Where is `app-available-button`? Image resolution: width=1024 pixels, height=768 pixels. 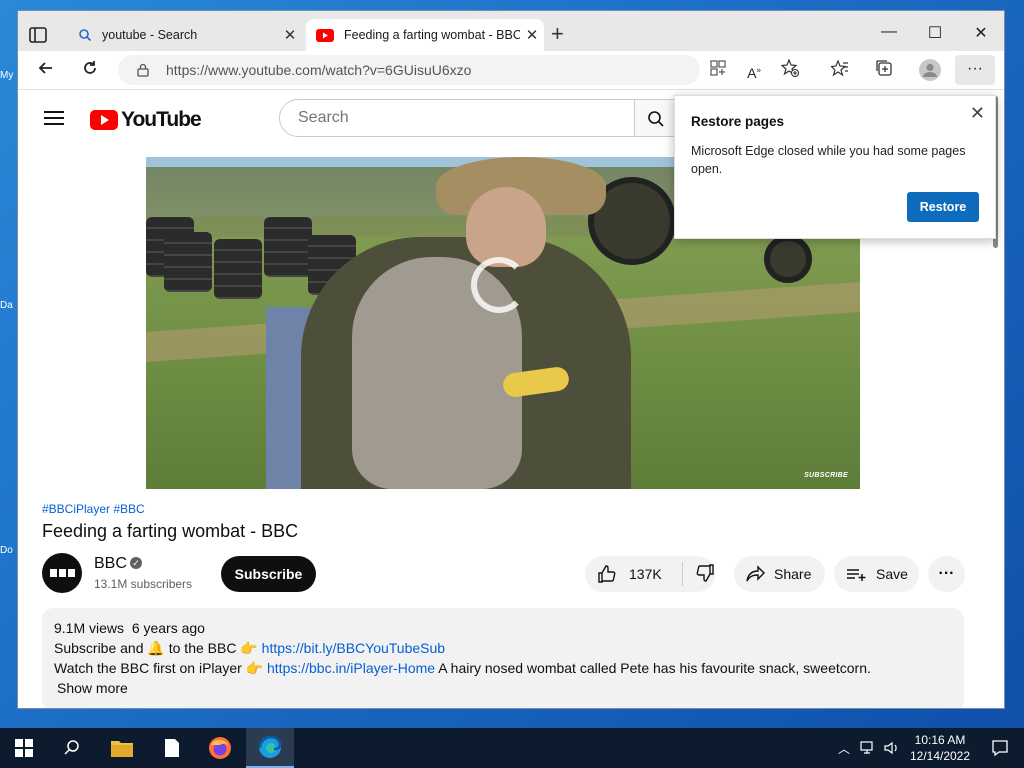 app-available-button is located at coordinates (718, 70).